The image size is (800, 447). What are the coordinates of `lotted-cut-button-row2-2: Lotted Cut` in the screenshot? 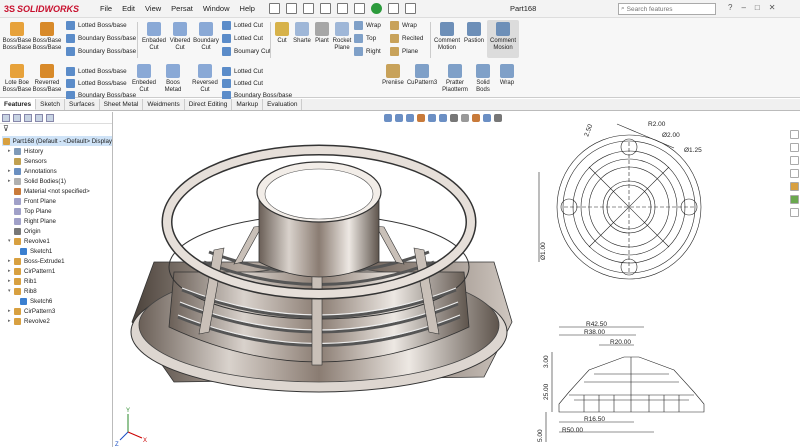 It's located at (242, 83).